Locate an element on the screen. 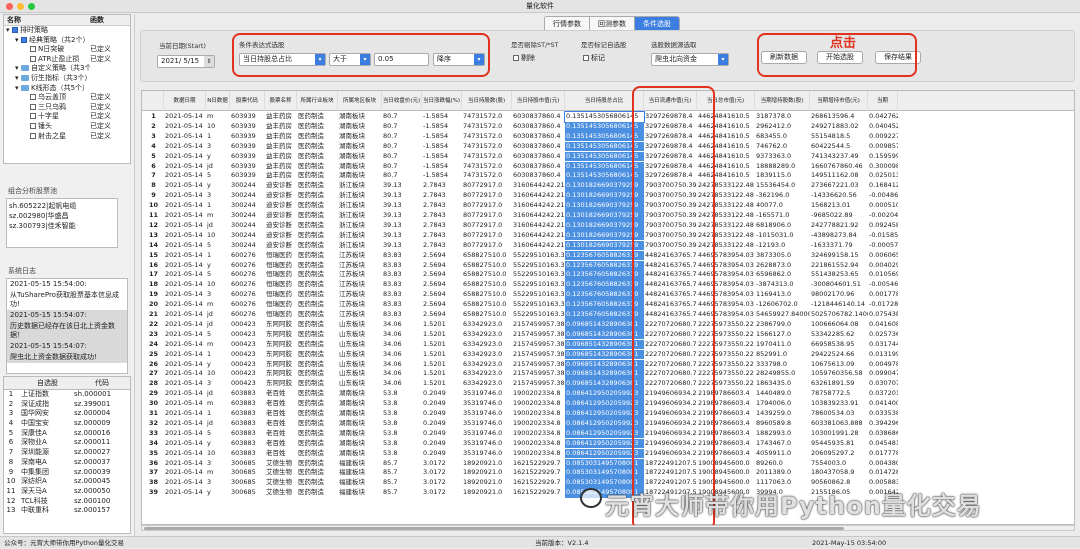 The image size is (1080, 549). row-index: 16 is located at coordinates (153, 266).